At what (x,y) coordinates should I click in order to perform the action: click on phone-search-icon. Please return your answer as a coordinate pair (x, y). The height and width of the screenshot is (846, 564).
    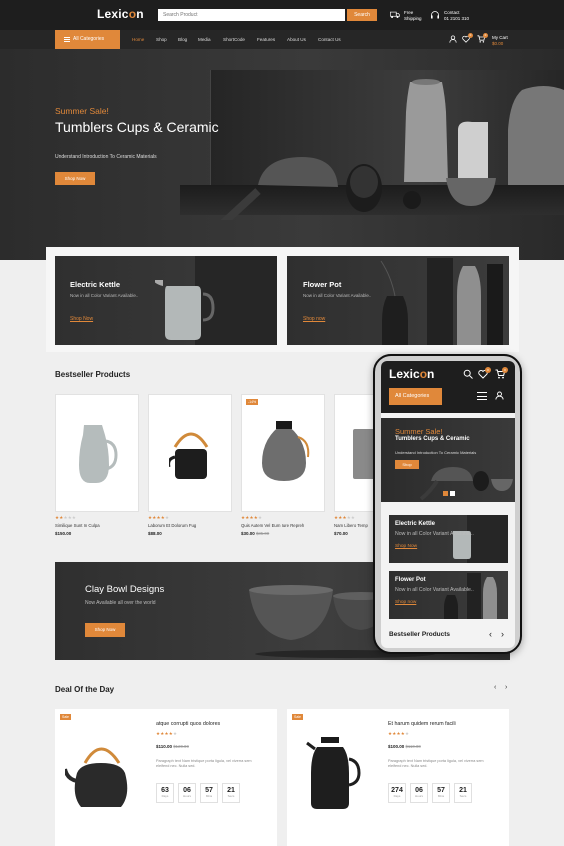
    Looking at the image, I should click on (468, 374).